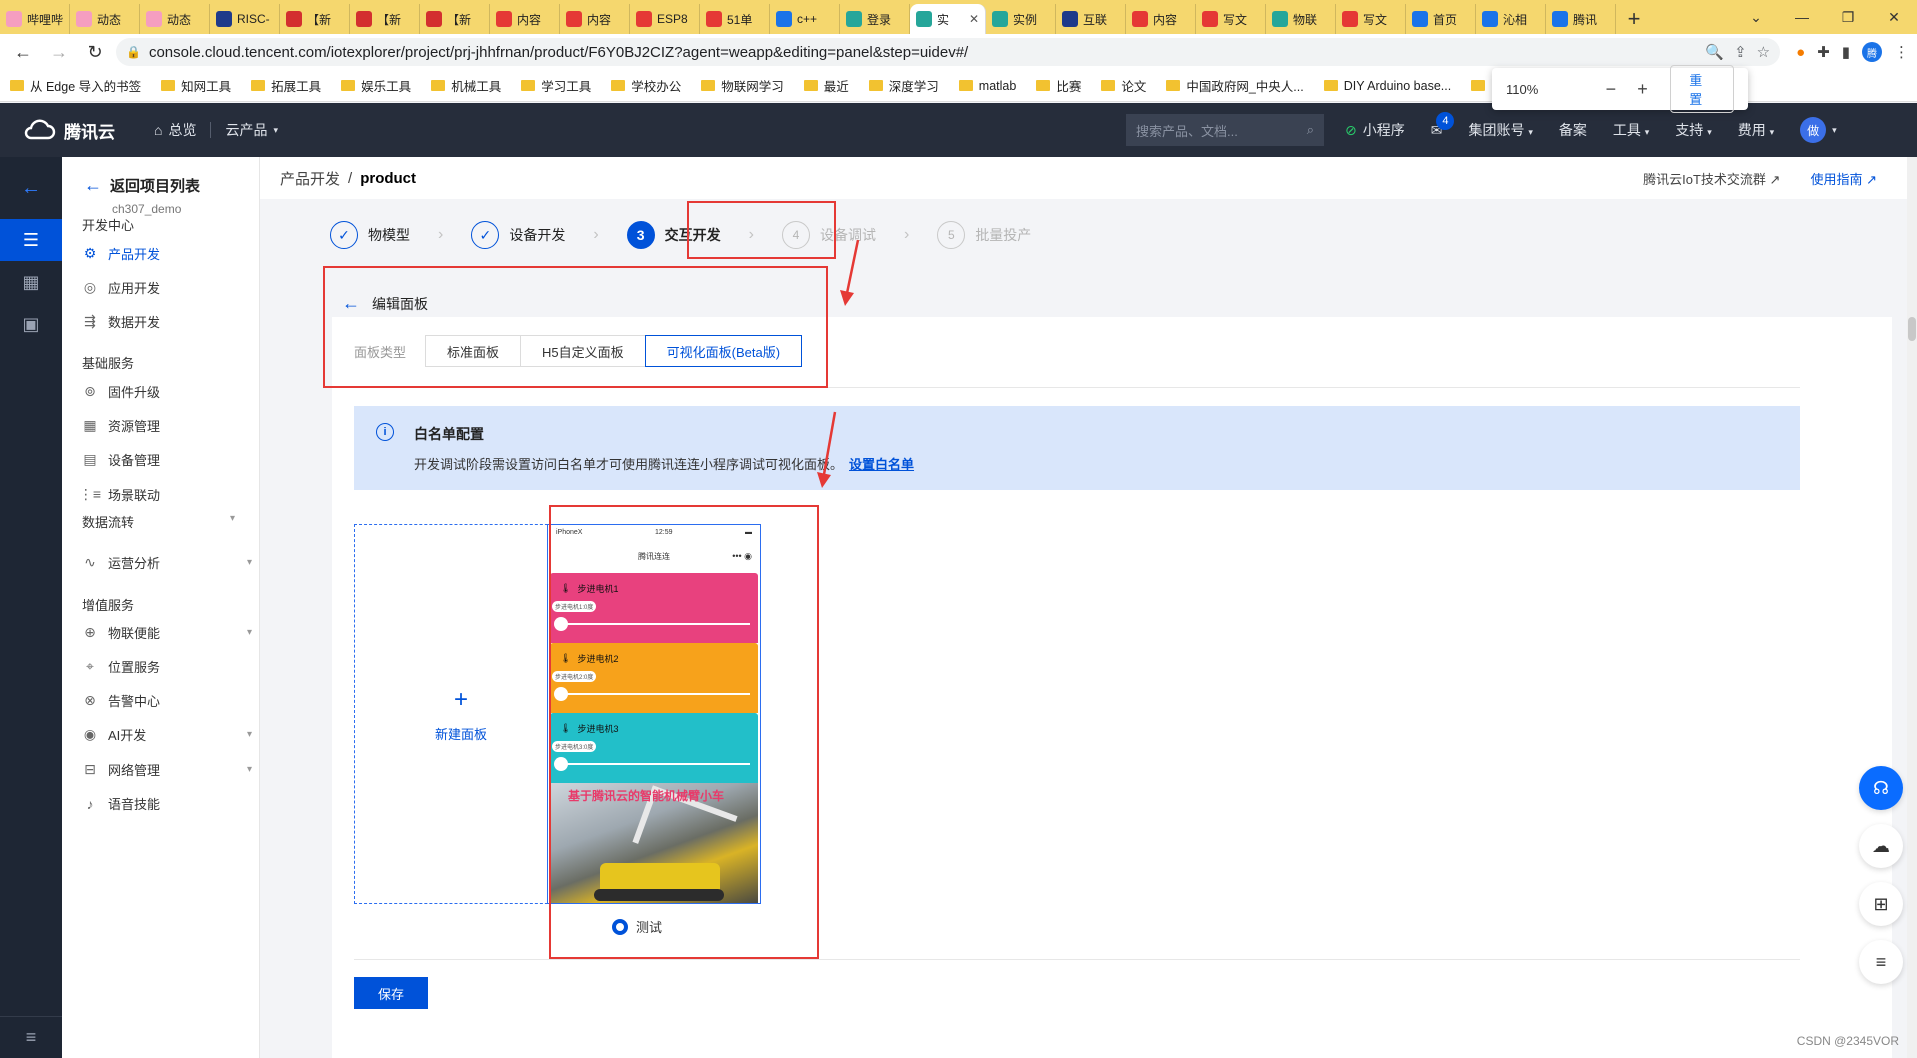 The height and width of the screenshot is (1058, 1917). Describe the element at coordinates (1846, 52) in the screenshot. I see `sidebar-toggle-icon: ▮` at that location.